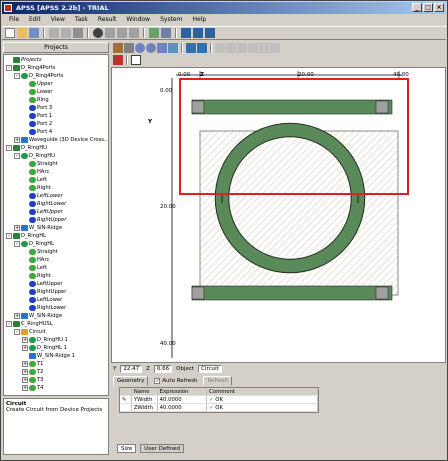 This screenshot has width=448, height=461. What do you see at coordinates (275, 48) in the screenshot?
I see `distribute-icon` at bounding box center [275, 48].